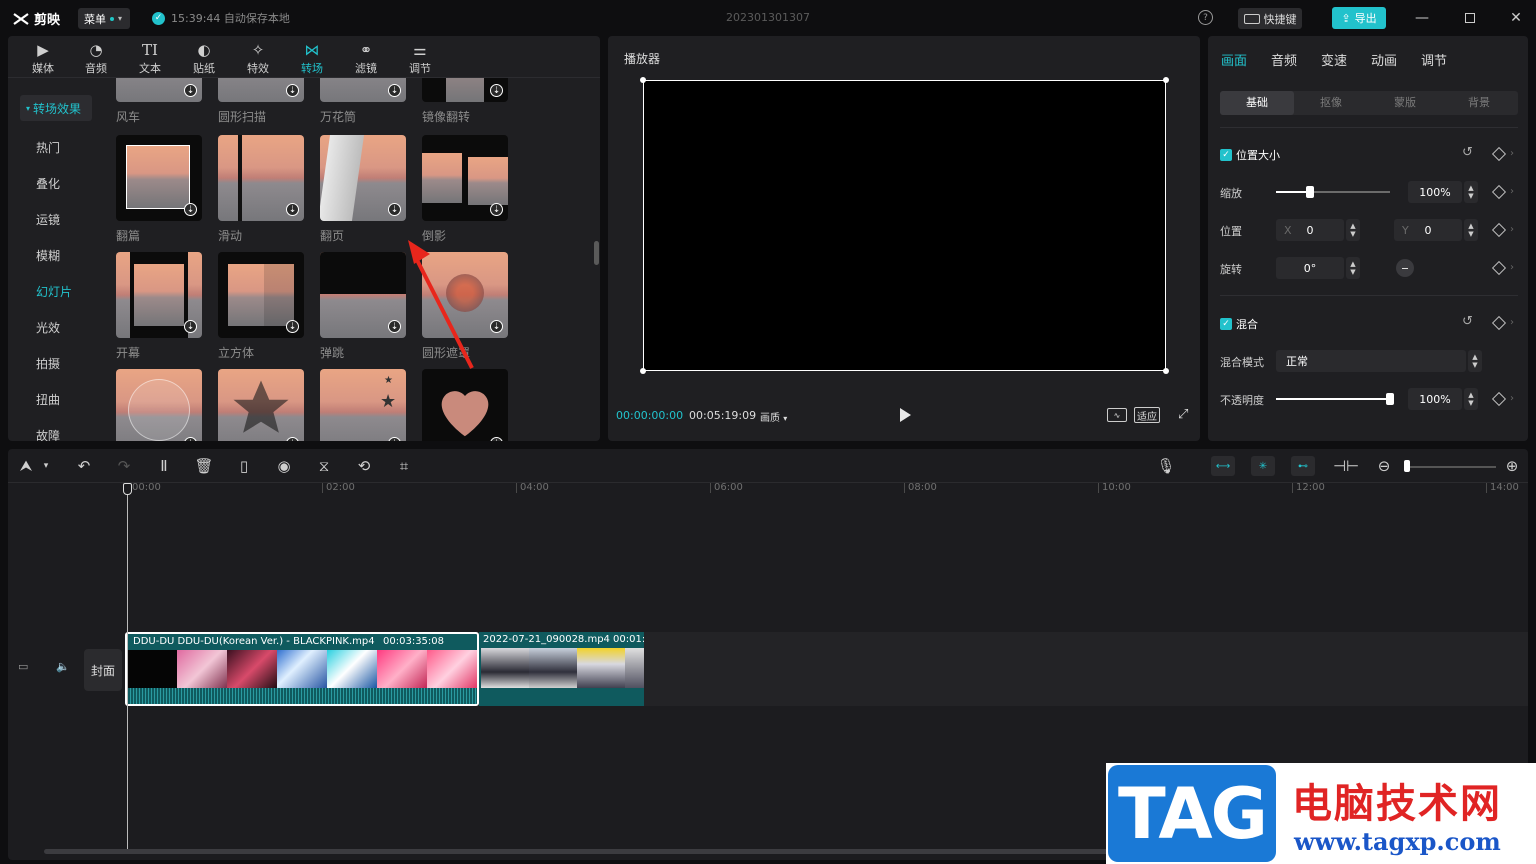 This screenshot has height=864, width=1536. What do you see at coordinates (48, 219) in the screenshot?
I see `category-camera: 运镜` at bounding box center [48, 219].